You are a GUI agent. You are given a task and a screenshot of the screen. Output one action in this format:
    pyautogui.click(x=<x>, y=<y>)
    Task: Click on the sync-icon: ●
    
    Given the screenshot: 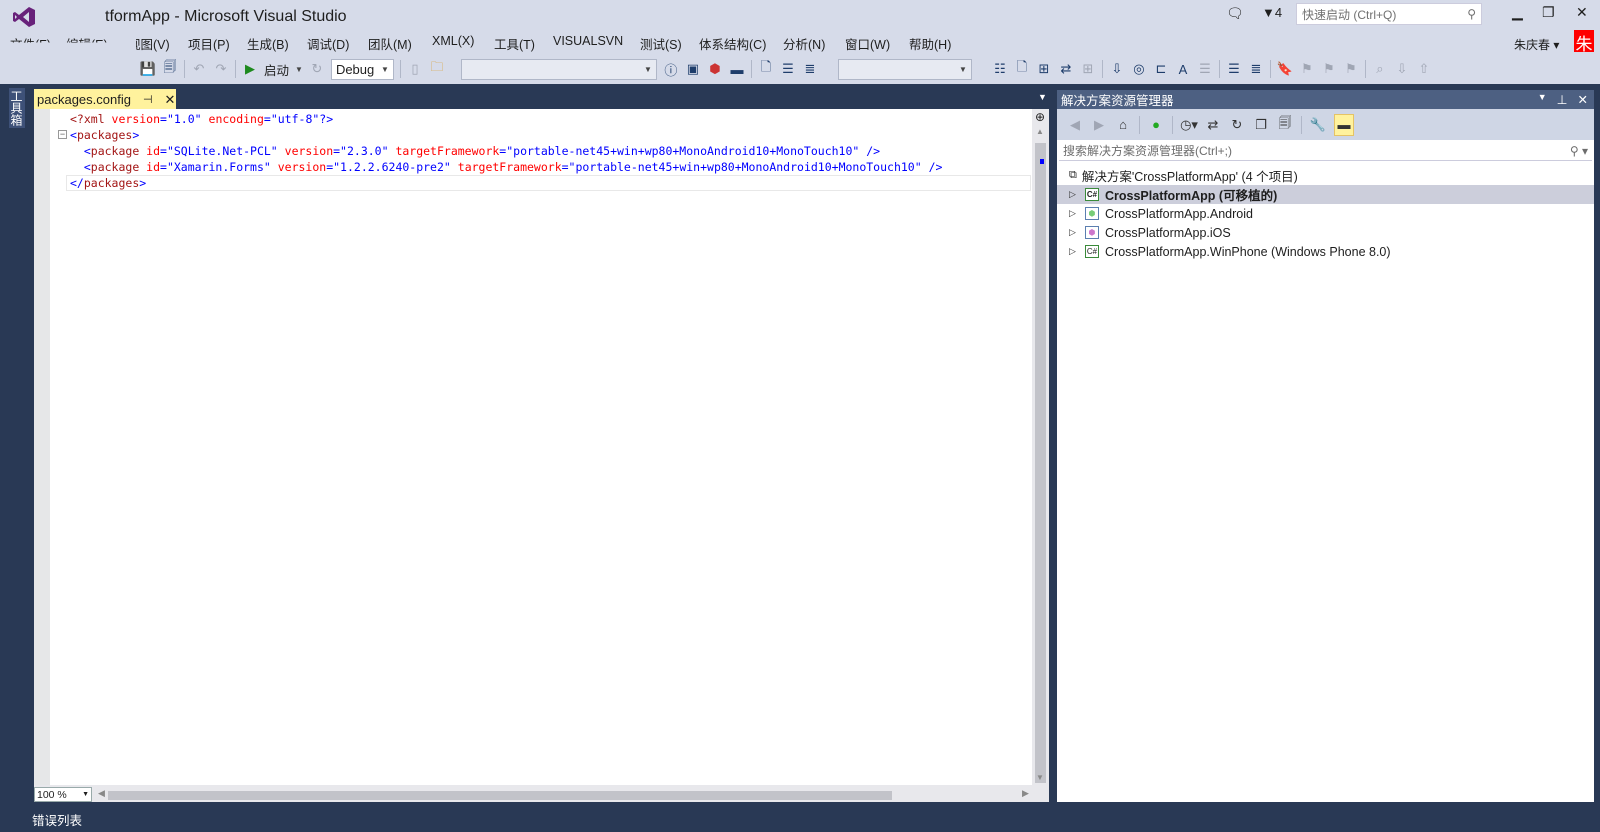 What is the action you would take?
    pyautogui.click(x=1156, y=125)
    